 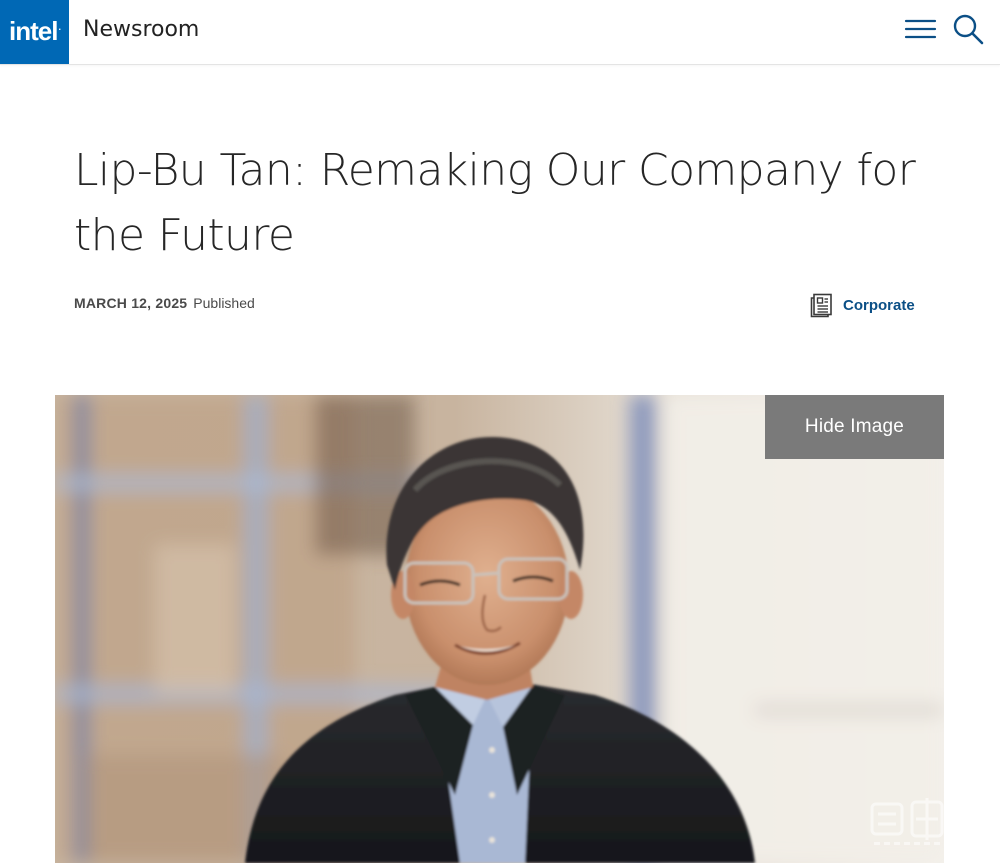 I want to click on hide-image-button: Hide Image, so click(x=854, y=427).